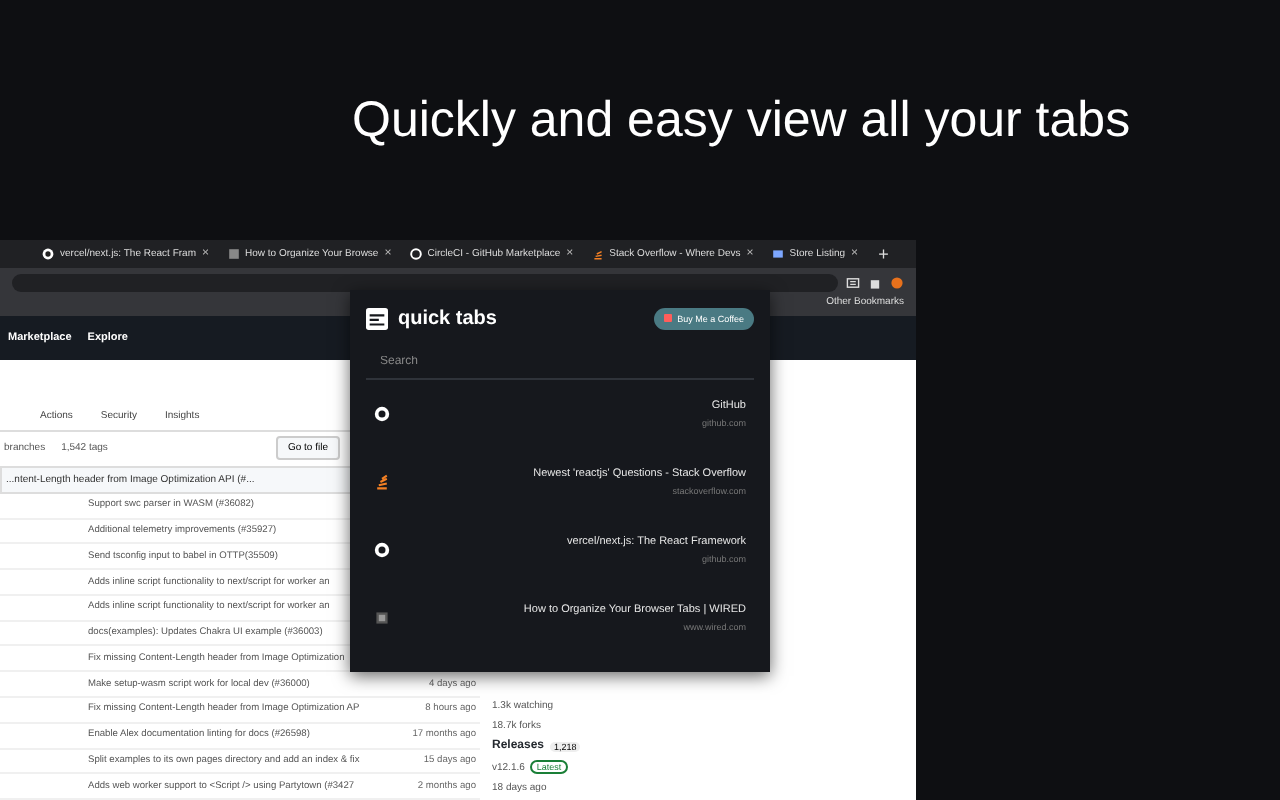 The image size is (1280, 800). I want to click on cup-icon, so click(668, 318).